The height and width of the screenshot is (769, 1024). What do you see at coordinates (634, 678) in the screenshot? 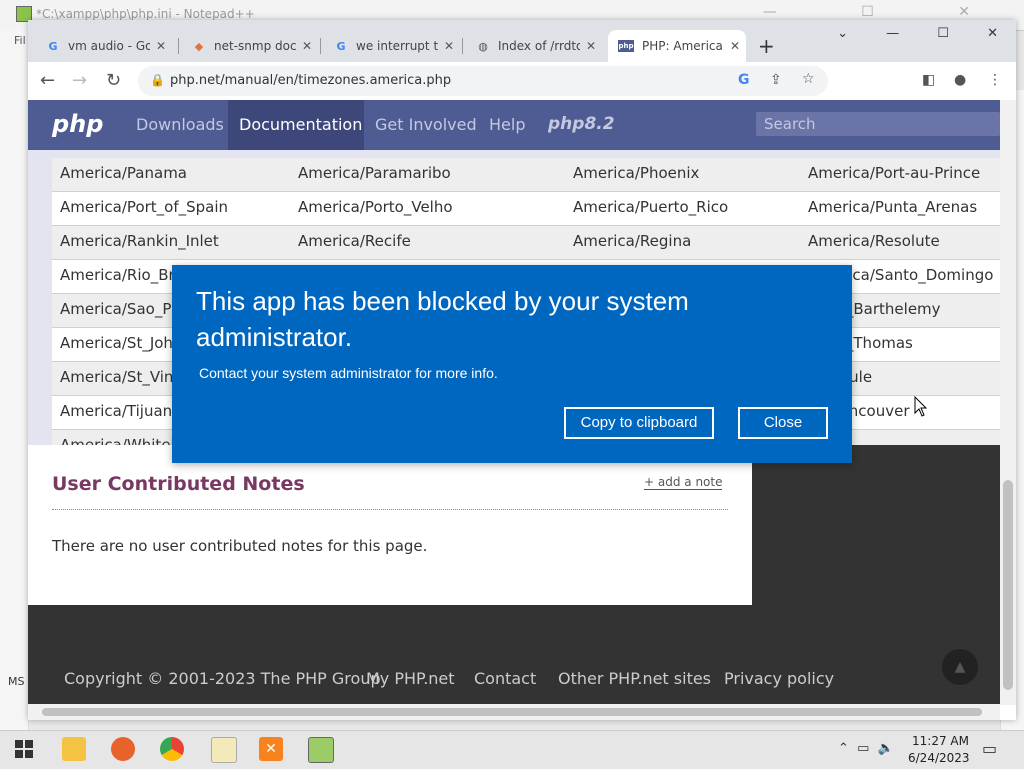
I see `footer-other-sites: Other PHP.net sites` at bounding box center [634, 678].